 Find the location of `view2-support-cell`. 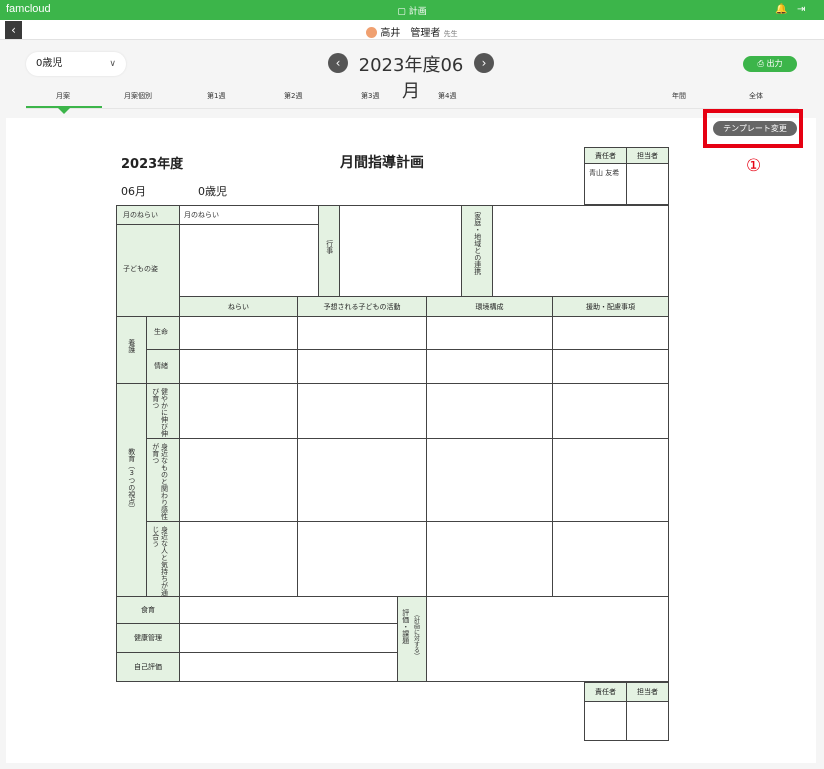

view2-support-cell is located at coordinates (610, 480).